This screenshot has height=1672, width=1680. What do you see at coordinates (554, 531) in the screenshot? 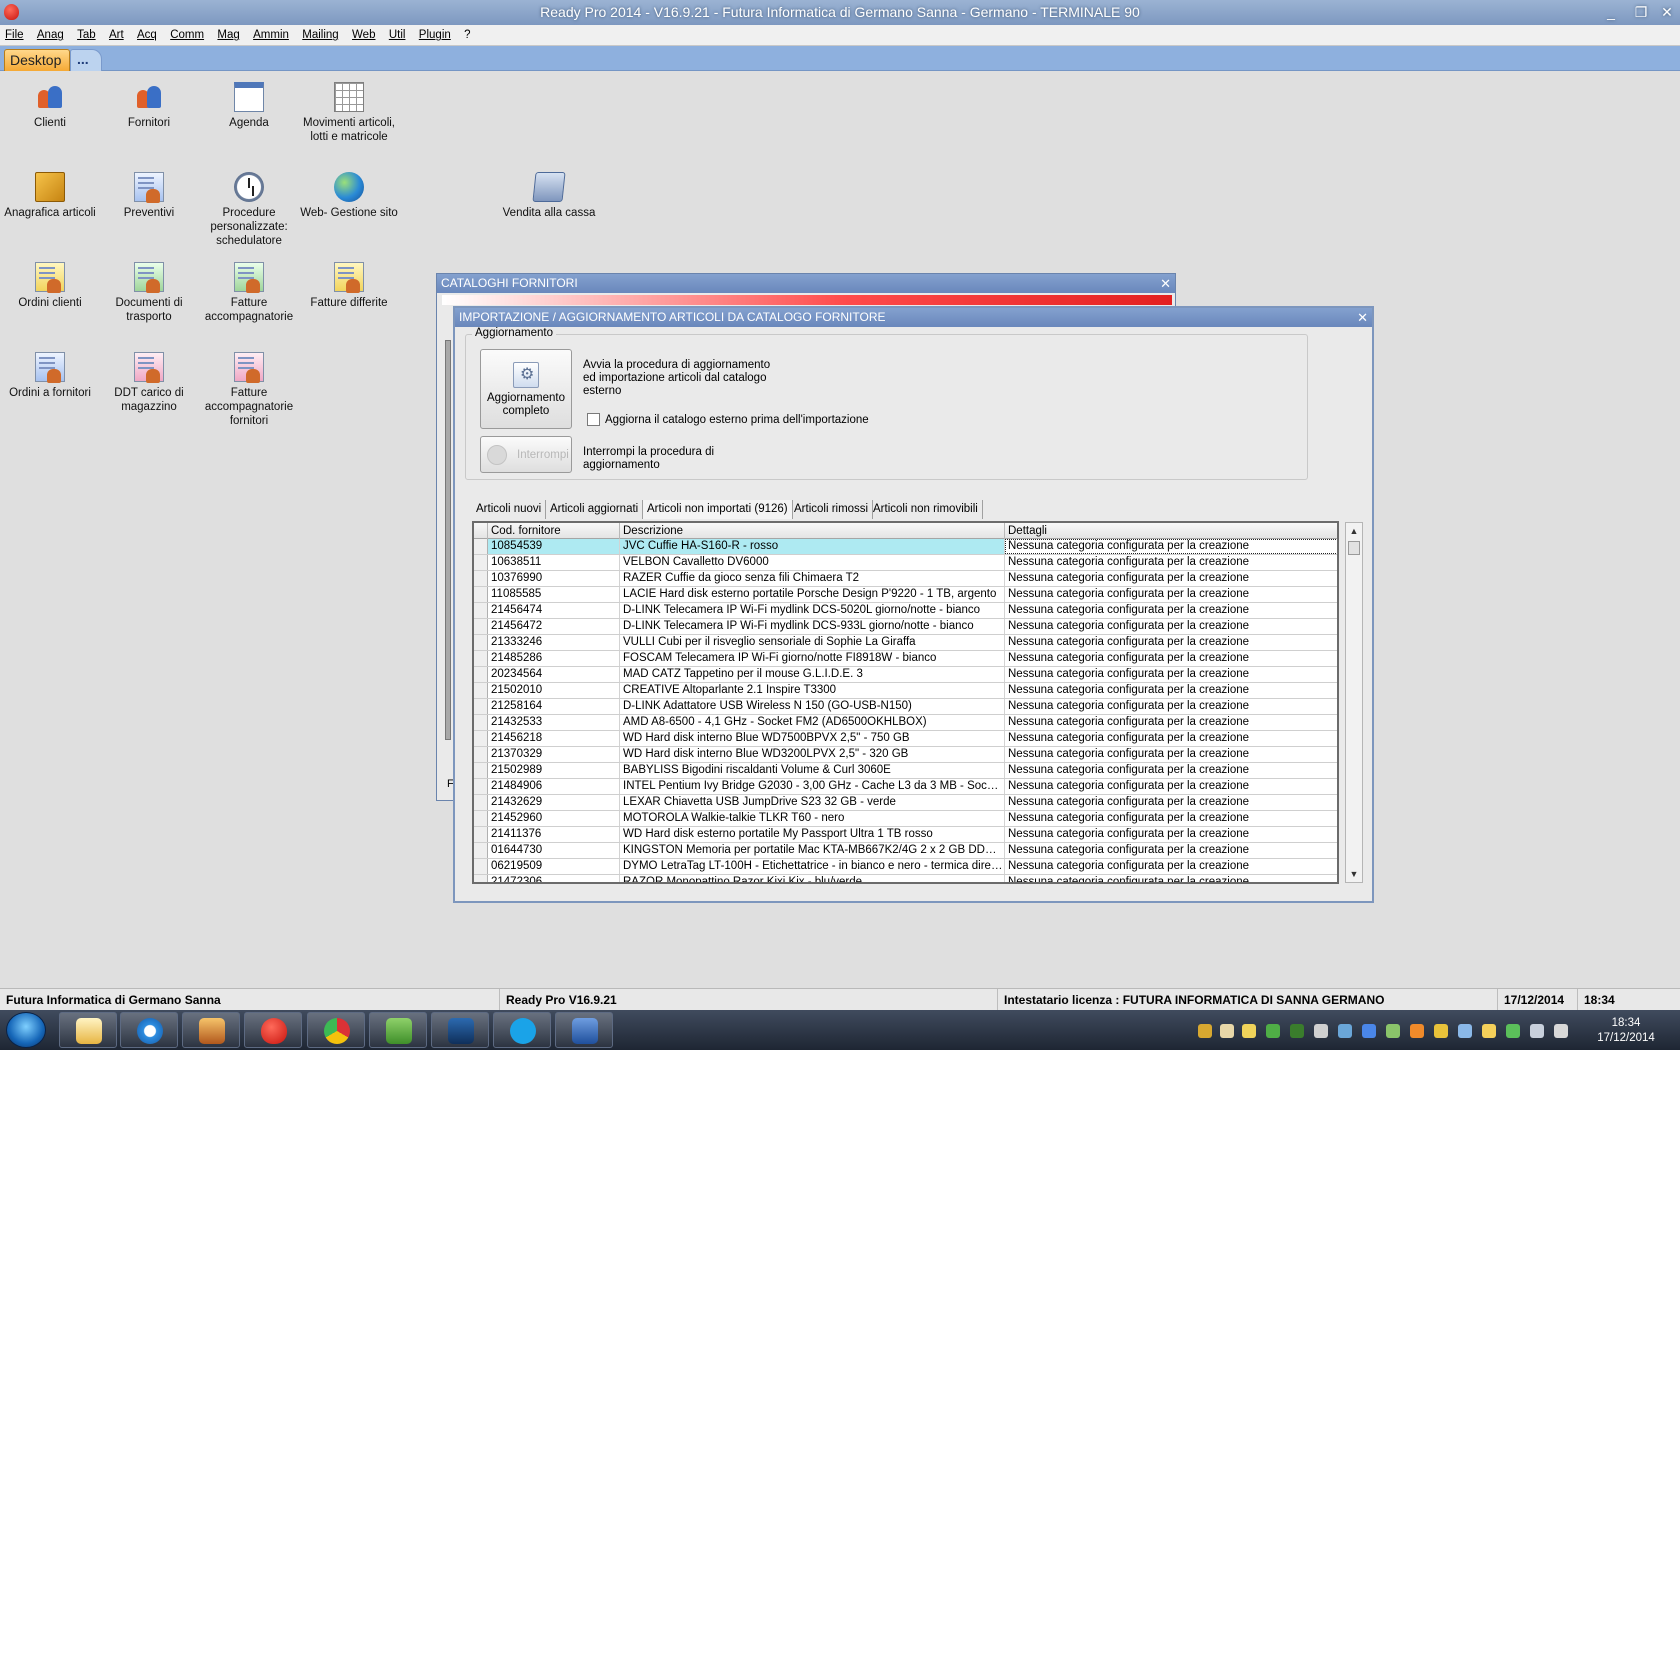
I see `column-header-cod-fornitore: Cod. fornitore` at bounding box center [554, 531].